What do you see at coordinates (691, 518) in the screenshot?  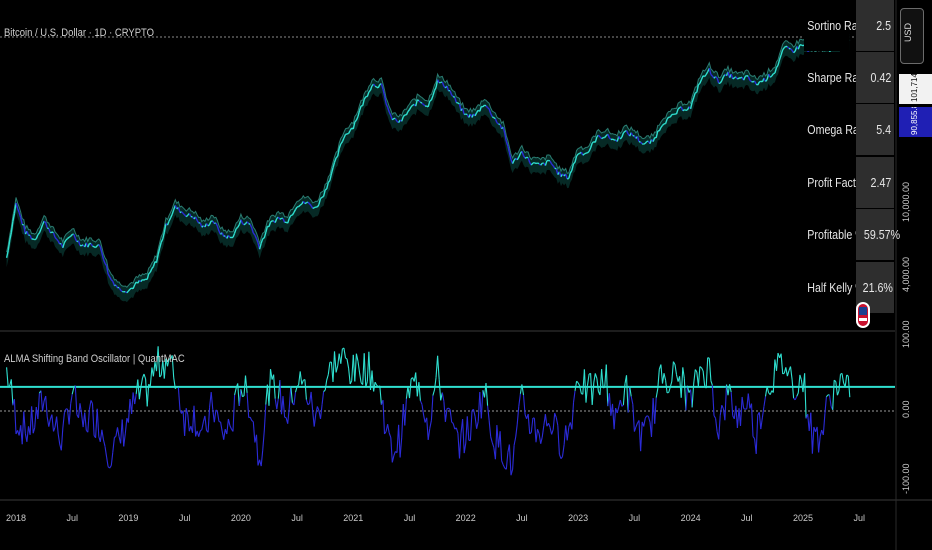 I see `time-axis-label: 2024` at bounding box center [691, 518].